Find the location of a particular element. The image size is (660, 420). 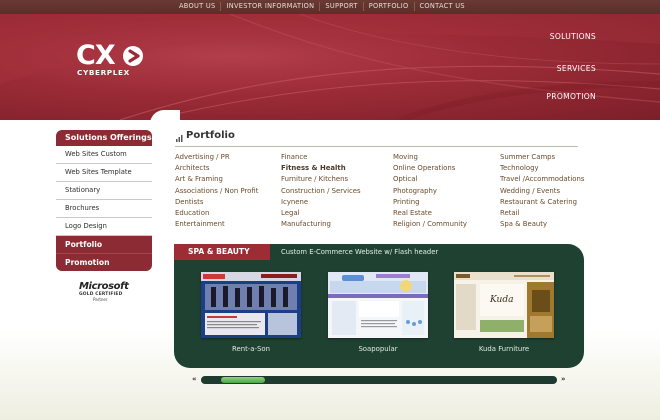

top-nav-link-support: SUPPORT is located at coordinates (340, 6).